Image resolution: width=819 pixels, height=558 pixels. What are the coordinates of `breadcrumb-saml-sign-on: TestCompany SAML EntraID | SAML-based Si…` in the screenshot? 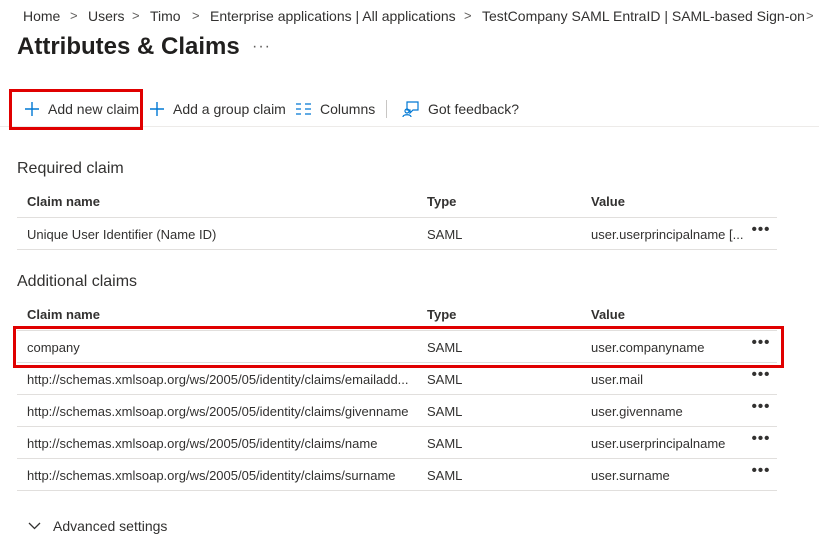 It's located at (643, 16).